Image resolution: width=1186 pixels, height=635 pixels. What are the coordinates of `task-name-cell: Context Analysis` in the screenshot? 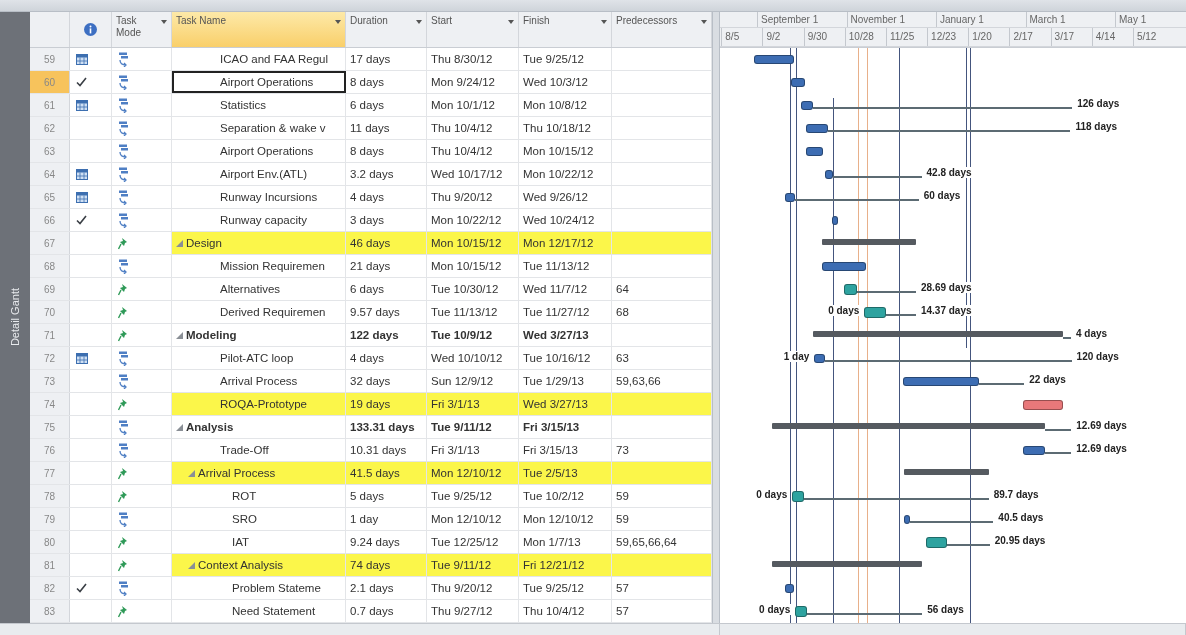 It's located at (259, 565).